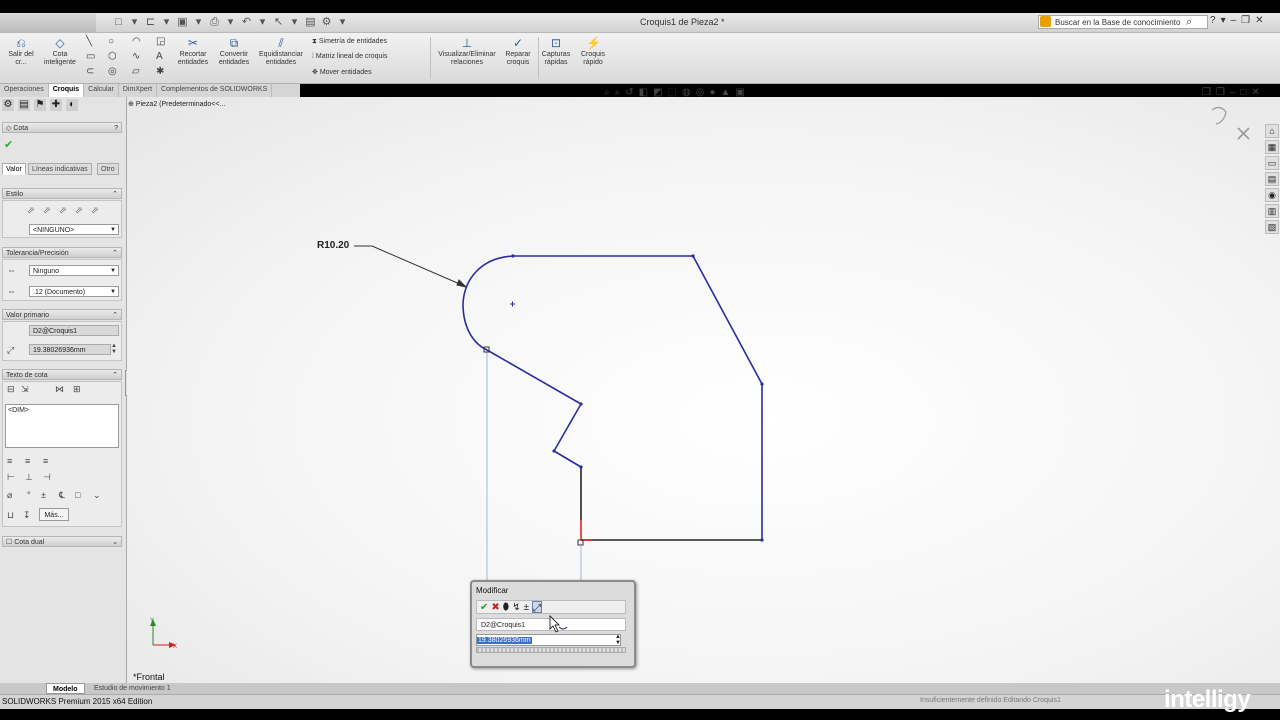 Image resolution: width=1280 pixels, height=720 pixels. Describe the element at coordinates (163, 634) in the screenshot. I see `coordinate-triad: Y X` at that location.